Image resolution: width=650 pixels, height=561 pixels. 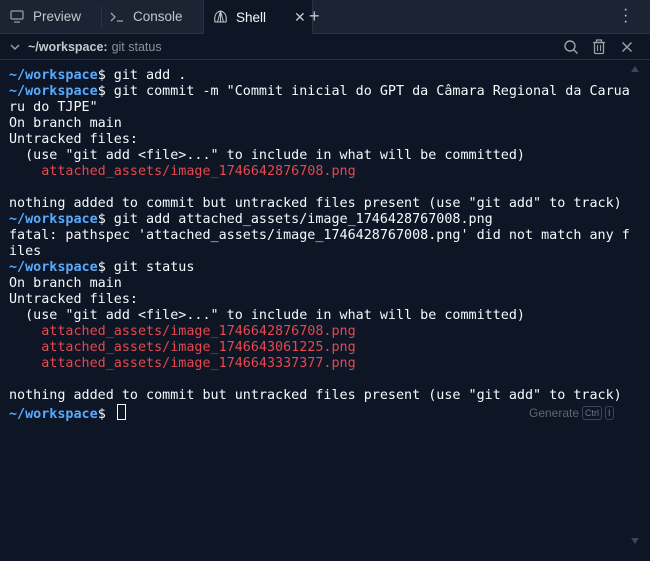 I want to click on close-icon, so click(x=627, y=47).